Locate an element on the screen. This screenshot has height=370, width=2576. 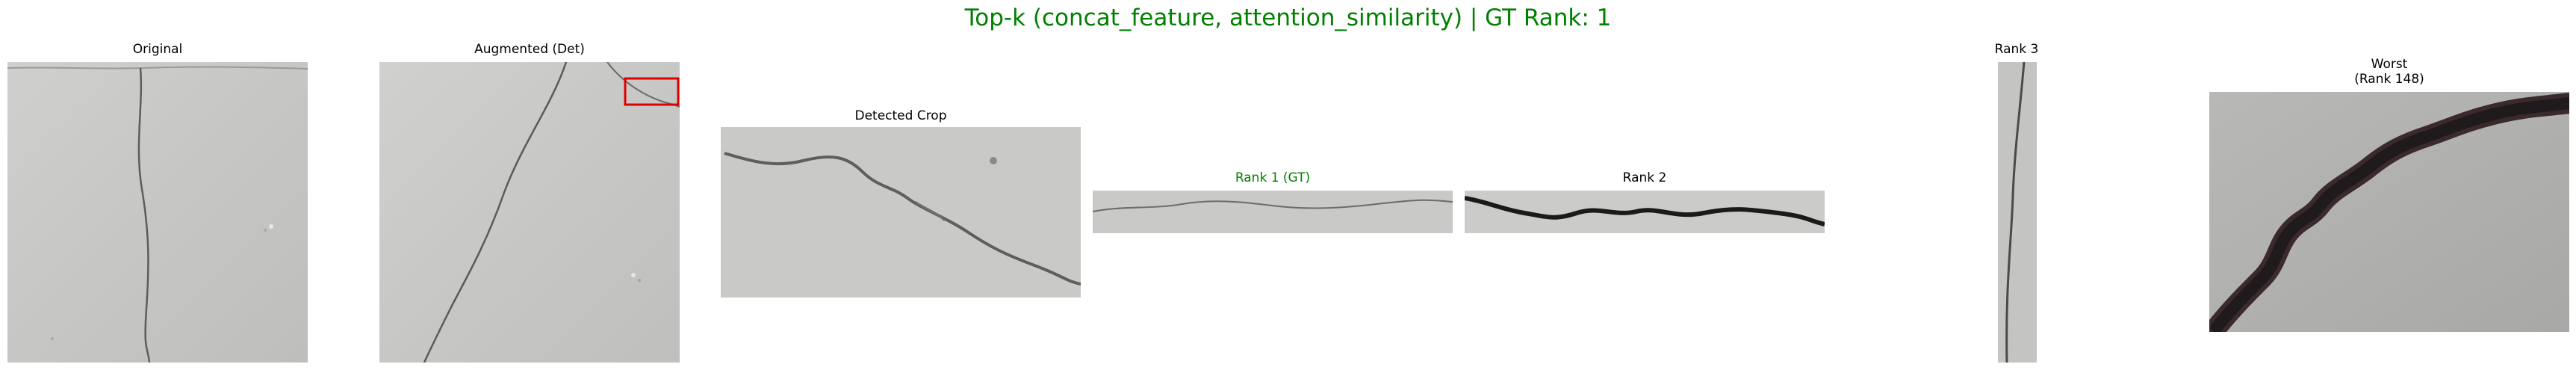
rank2-title: Rank 2 is located at coordinates (1644, 178).